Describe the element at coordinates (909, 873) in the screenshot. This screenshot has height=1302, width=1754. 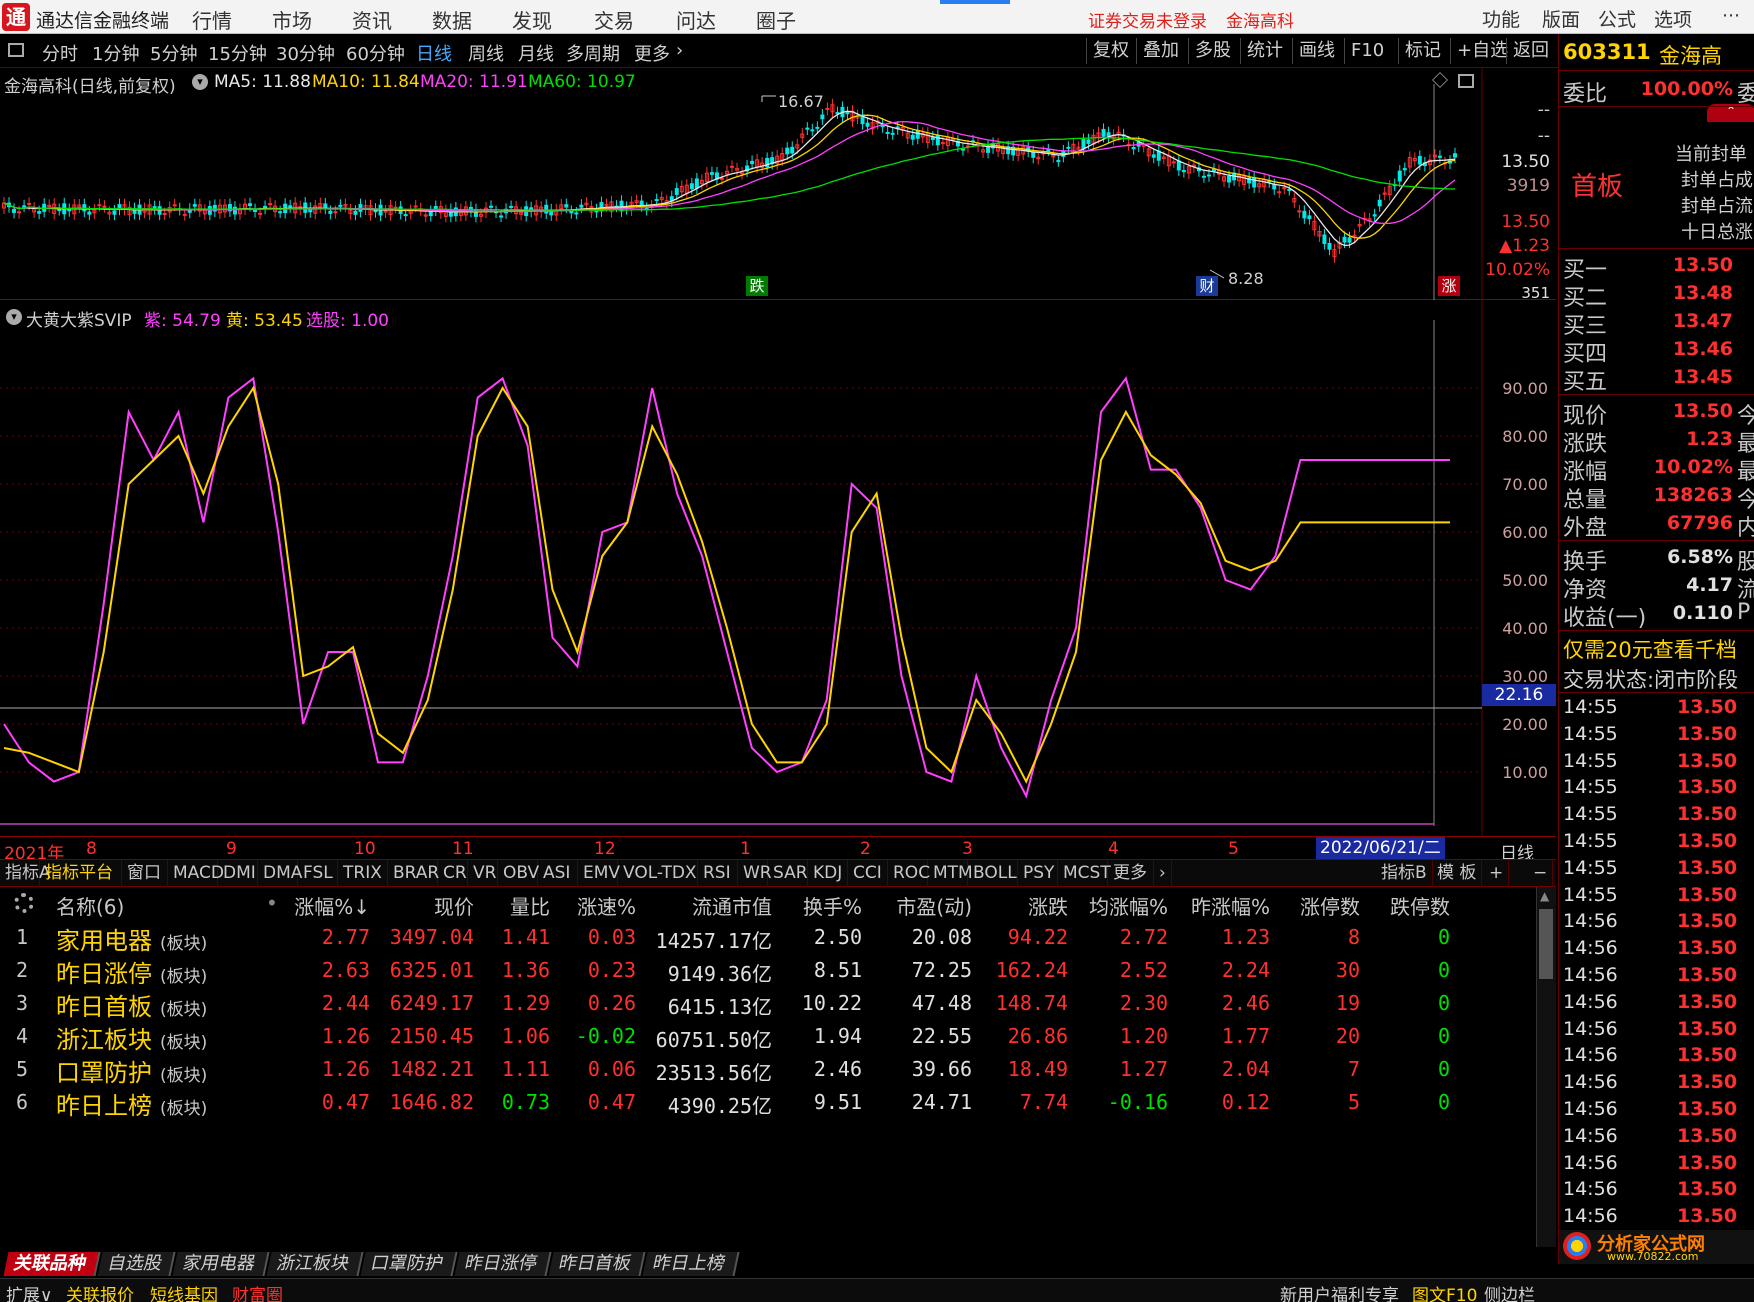
I see `indicator-tab-20: ROC` at that location.